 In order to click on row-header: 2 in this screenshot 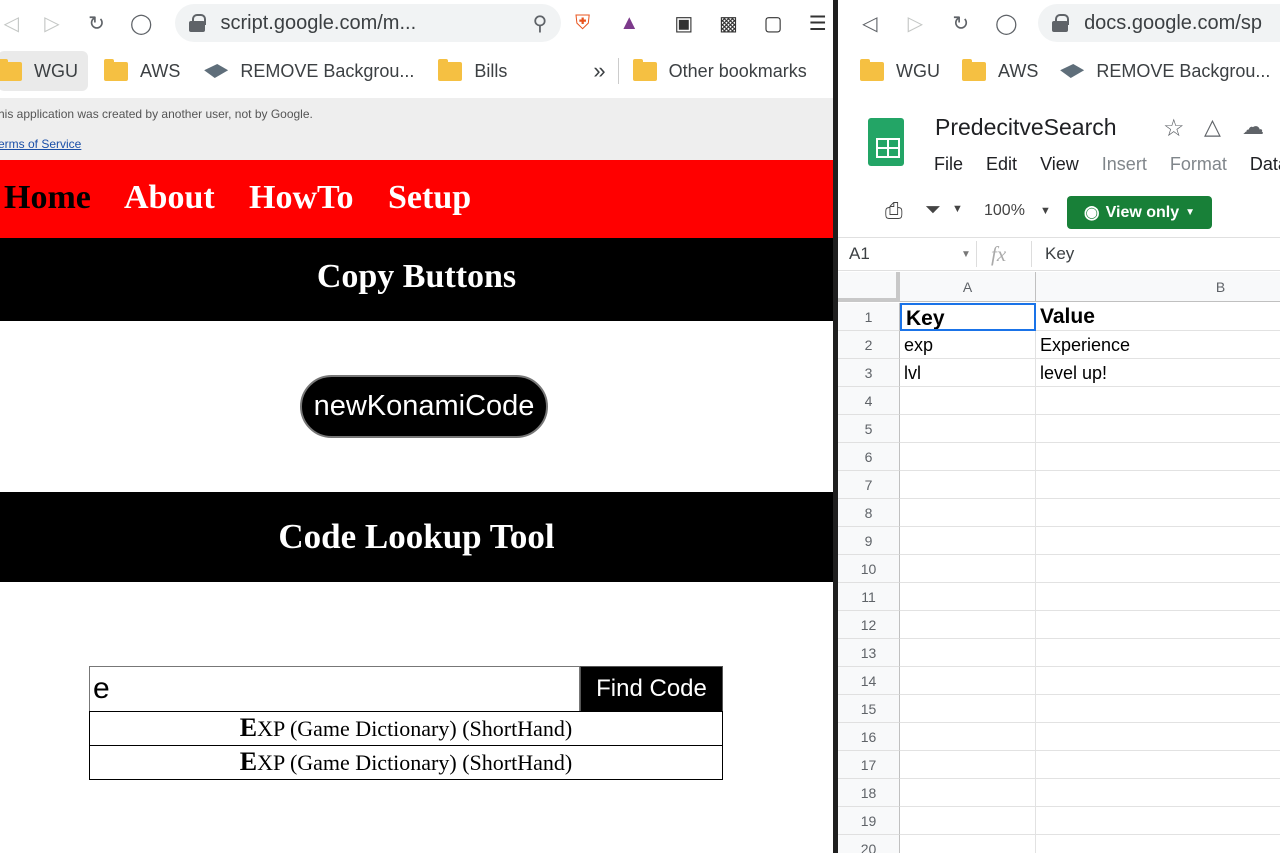, I will do `click(869, 345)`.